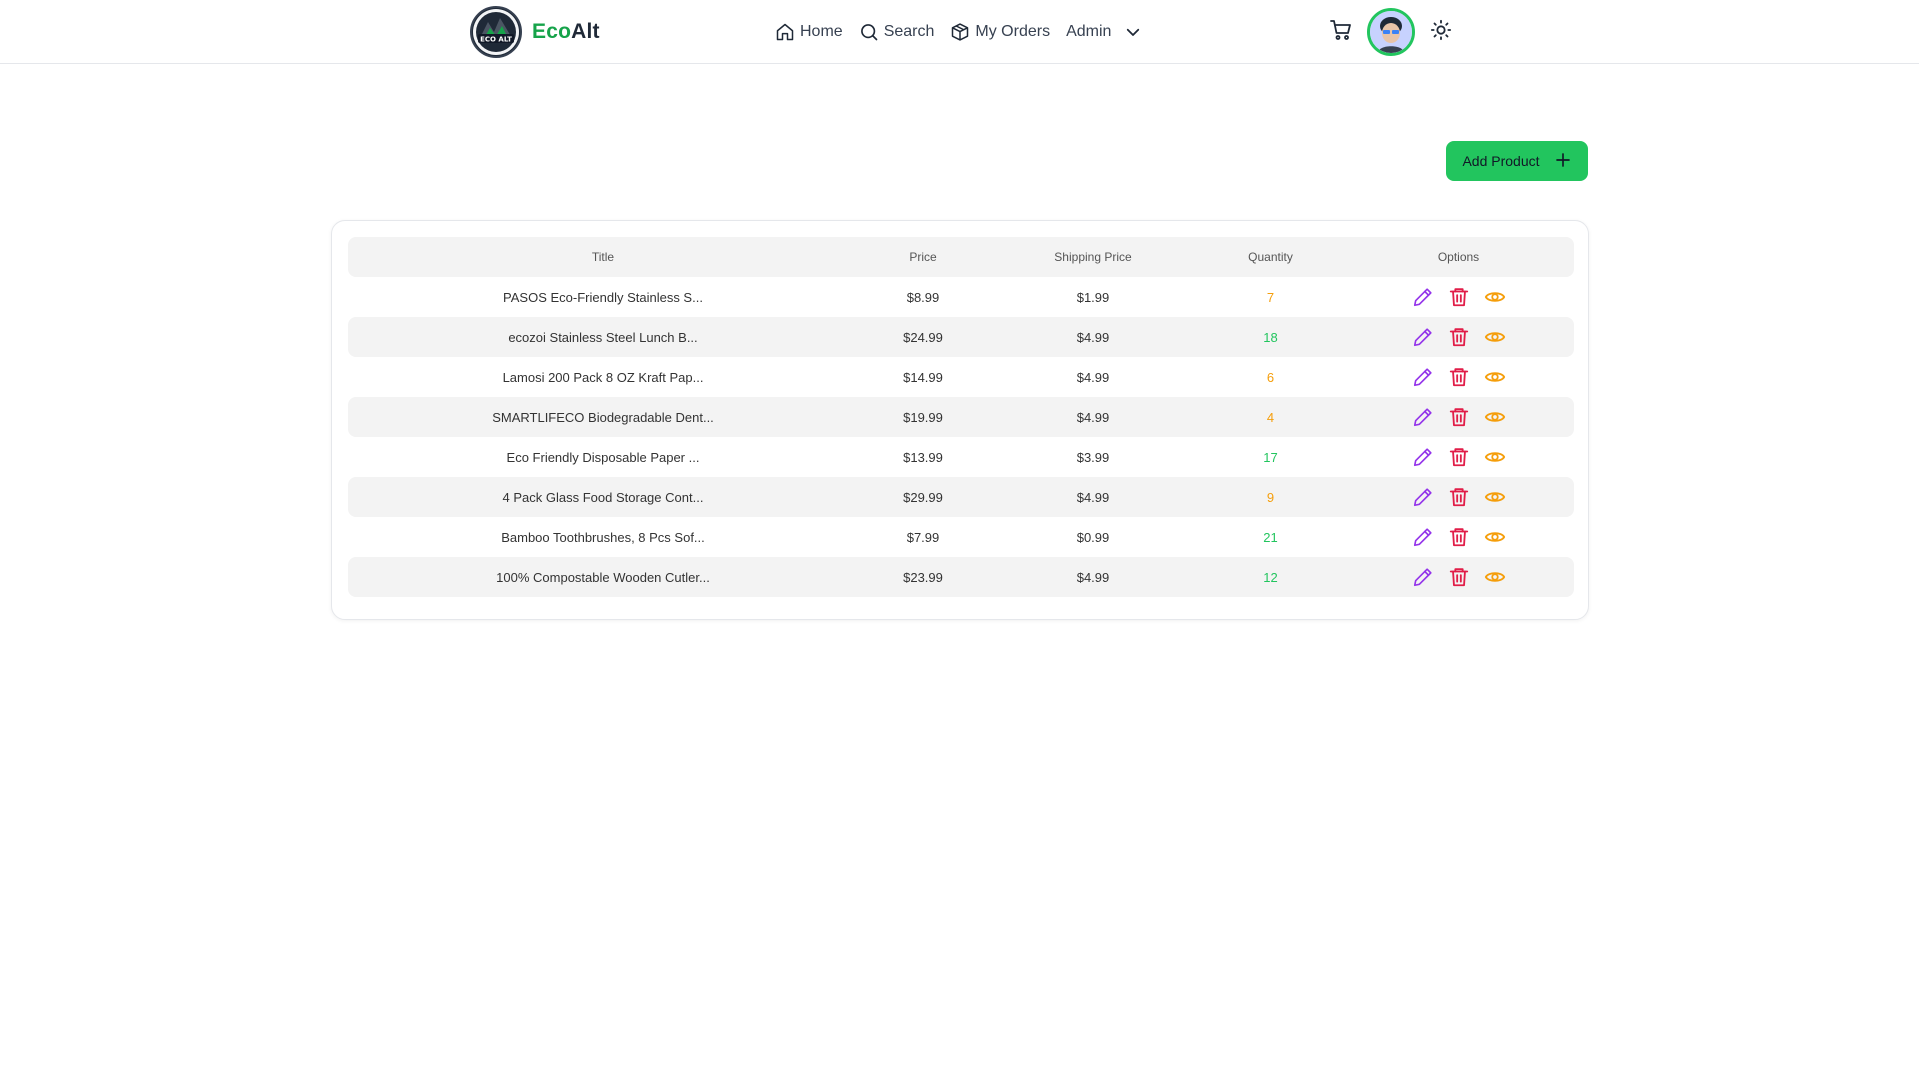  I want to click on product-quantity: 6, so click(1270, 377).